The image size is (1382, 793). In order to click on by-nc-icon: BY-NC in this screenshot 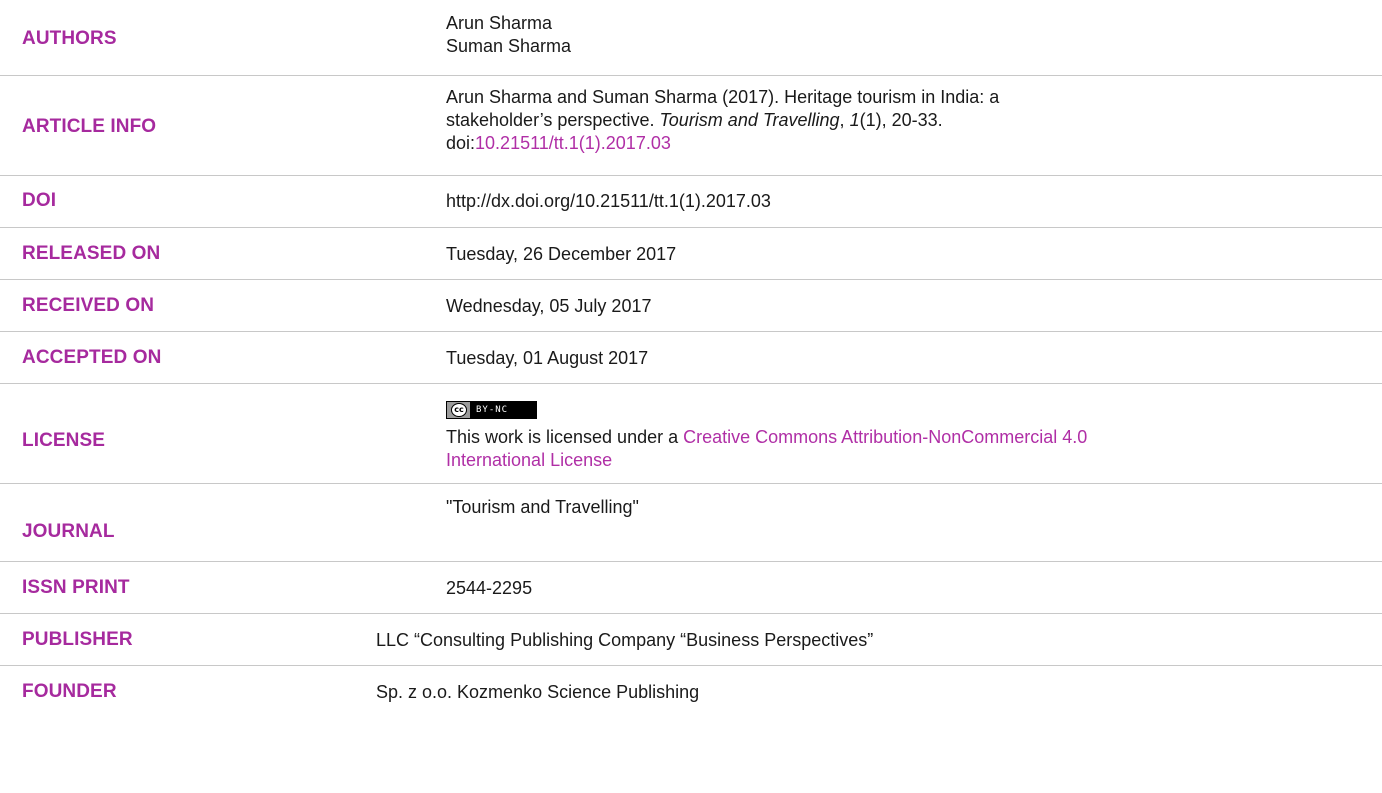, I will do `click(492, 409)`.